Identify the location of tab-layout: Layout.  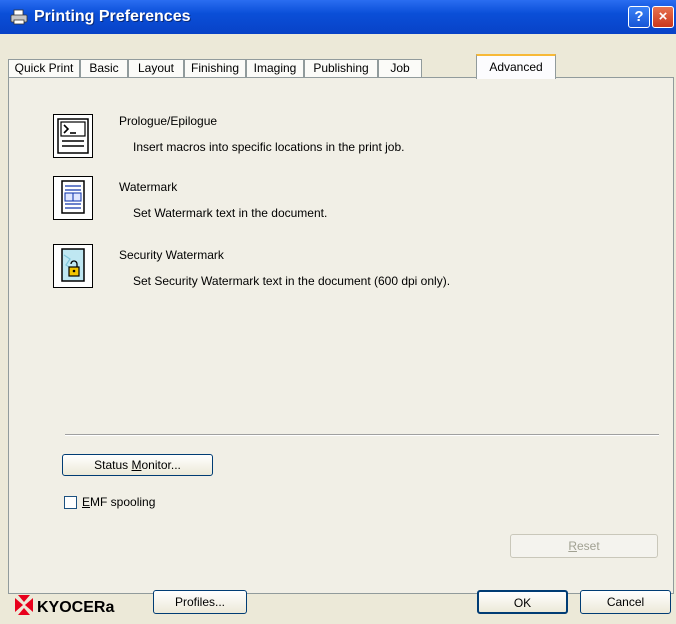
(156, 68).